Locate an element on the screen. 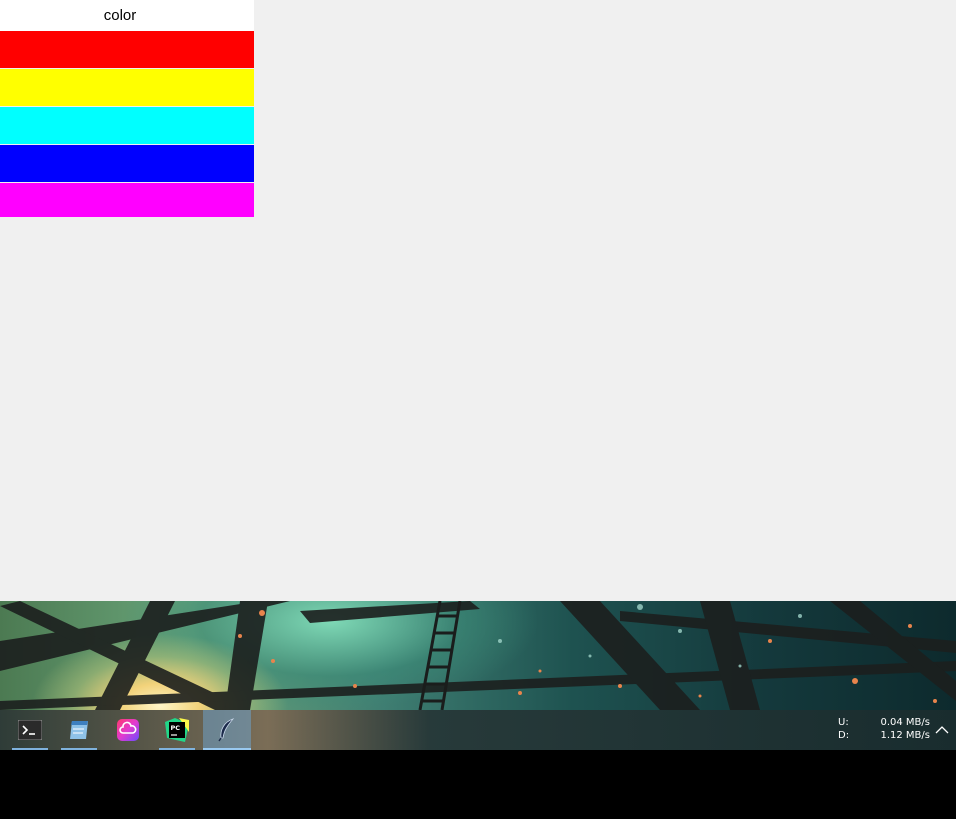 Image resolution: width=956 pixels, height=819 pixels. swatch-magenta is located at coordinates (127, 200).